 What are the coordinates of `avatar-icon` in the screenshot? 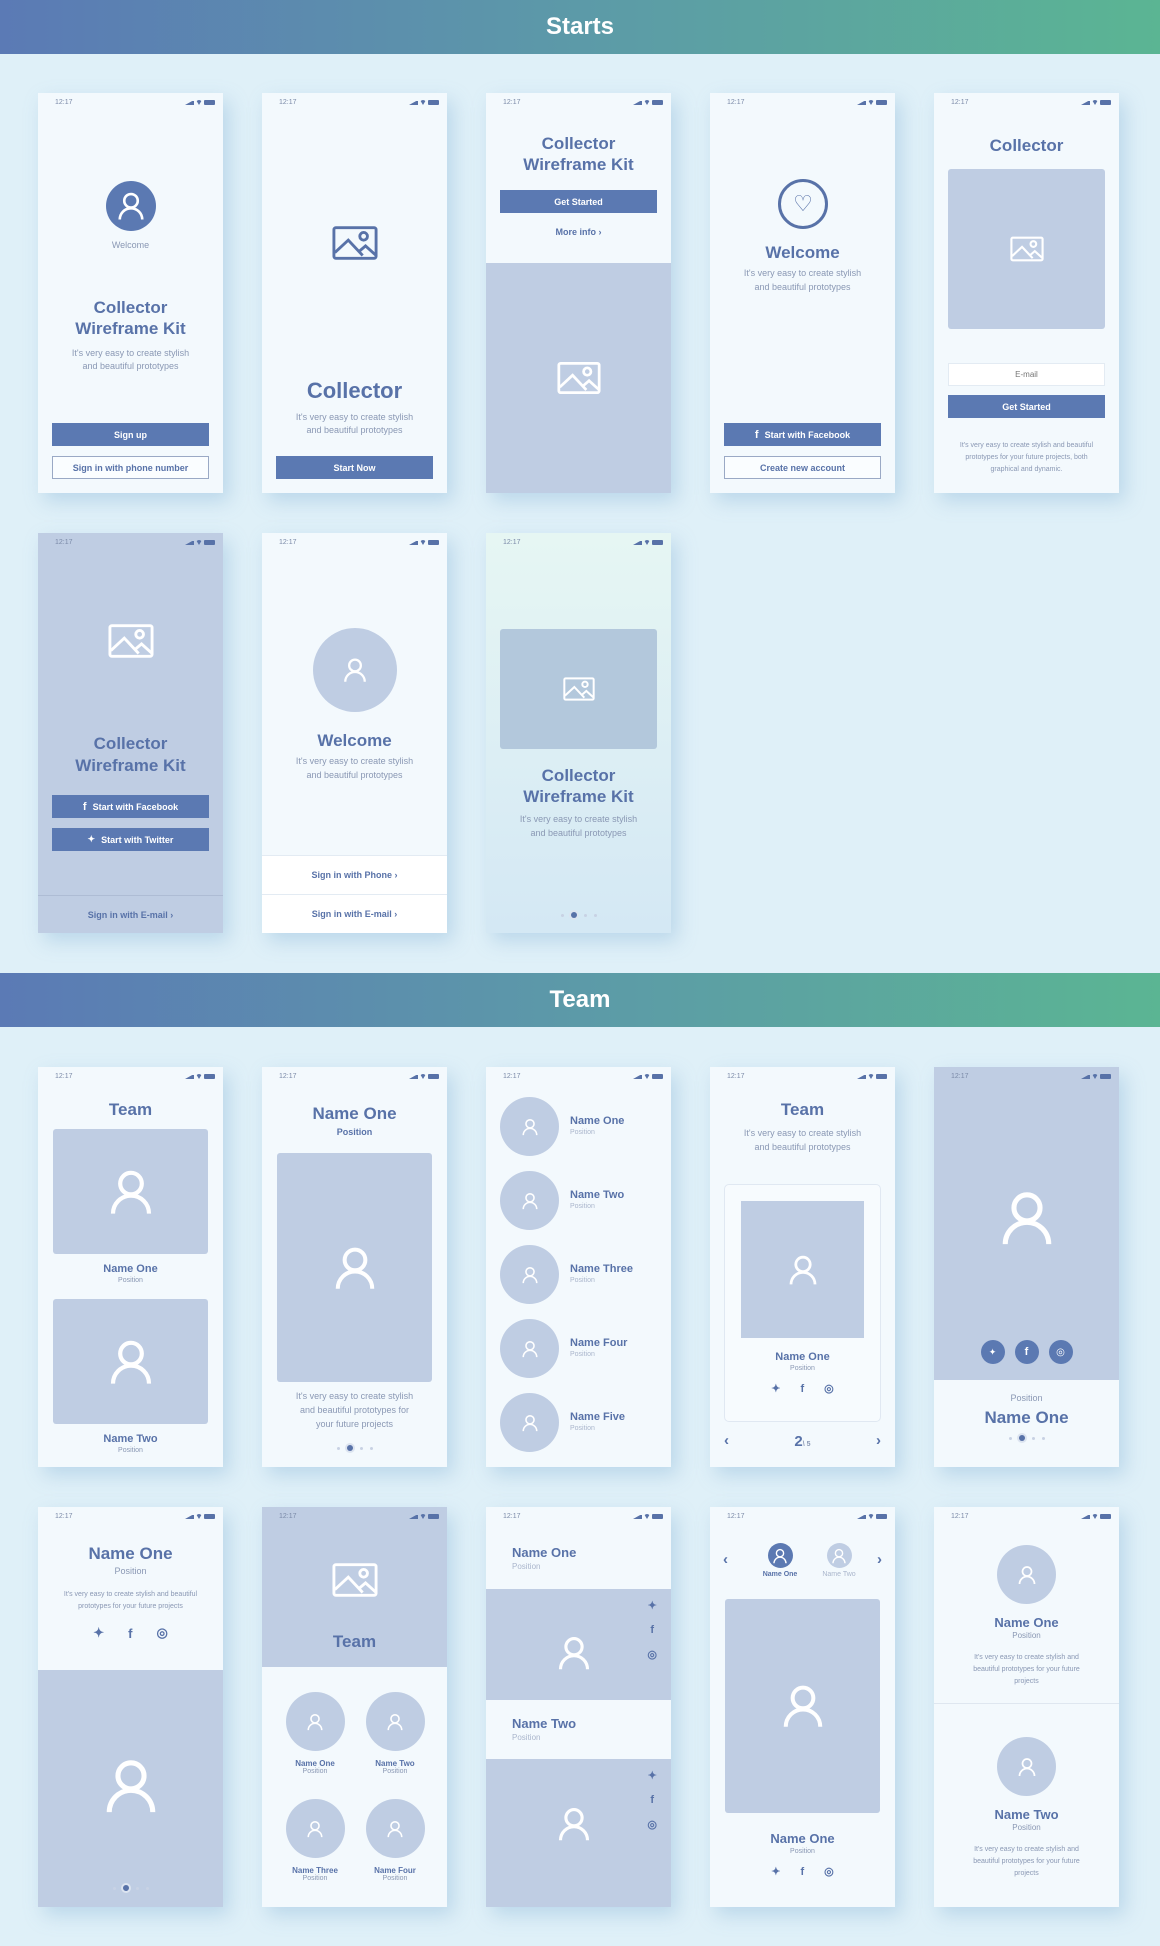 It's located at (839, 1555).